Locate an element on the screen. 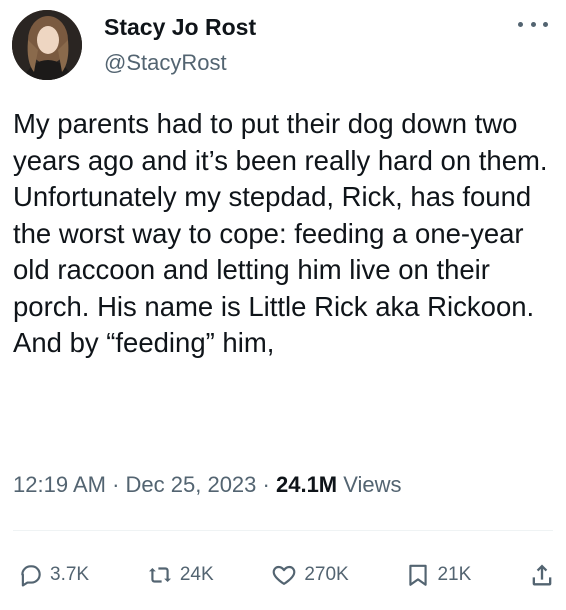  bookmark-count: 21K is located at coordinates (454, 574).